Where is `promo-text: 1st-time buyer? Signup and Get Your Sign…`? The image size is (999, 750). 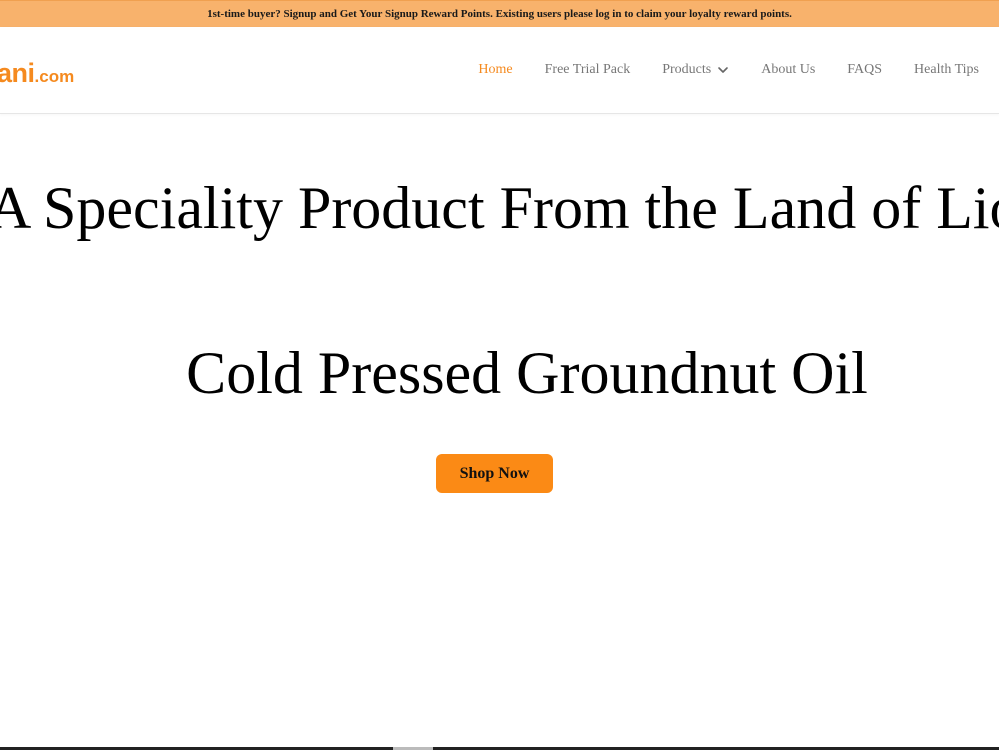
promo-text: 1st-time buyer? Signup and Get Your Sign… is located at coordinates (499, 14).